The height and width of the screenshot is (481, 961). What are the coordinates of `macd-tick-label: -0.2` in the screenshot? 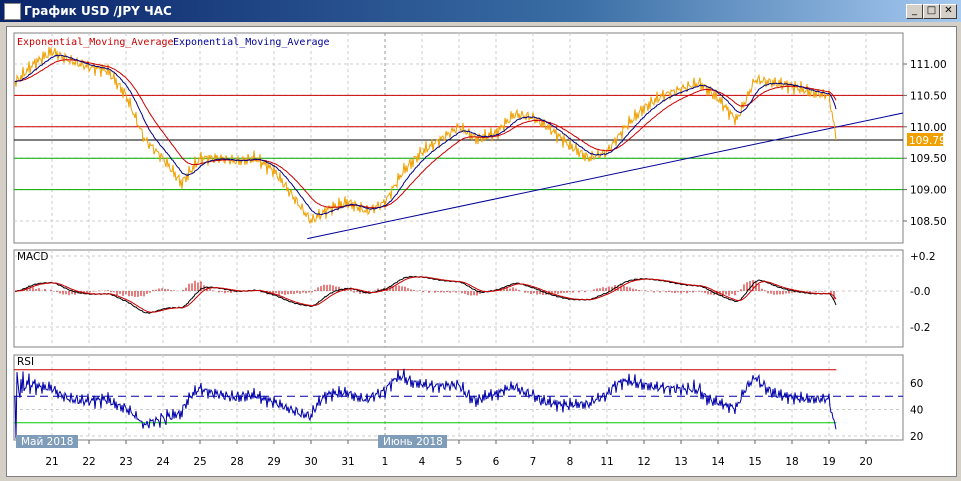 It's located at (920, 328).